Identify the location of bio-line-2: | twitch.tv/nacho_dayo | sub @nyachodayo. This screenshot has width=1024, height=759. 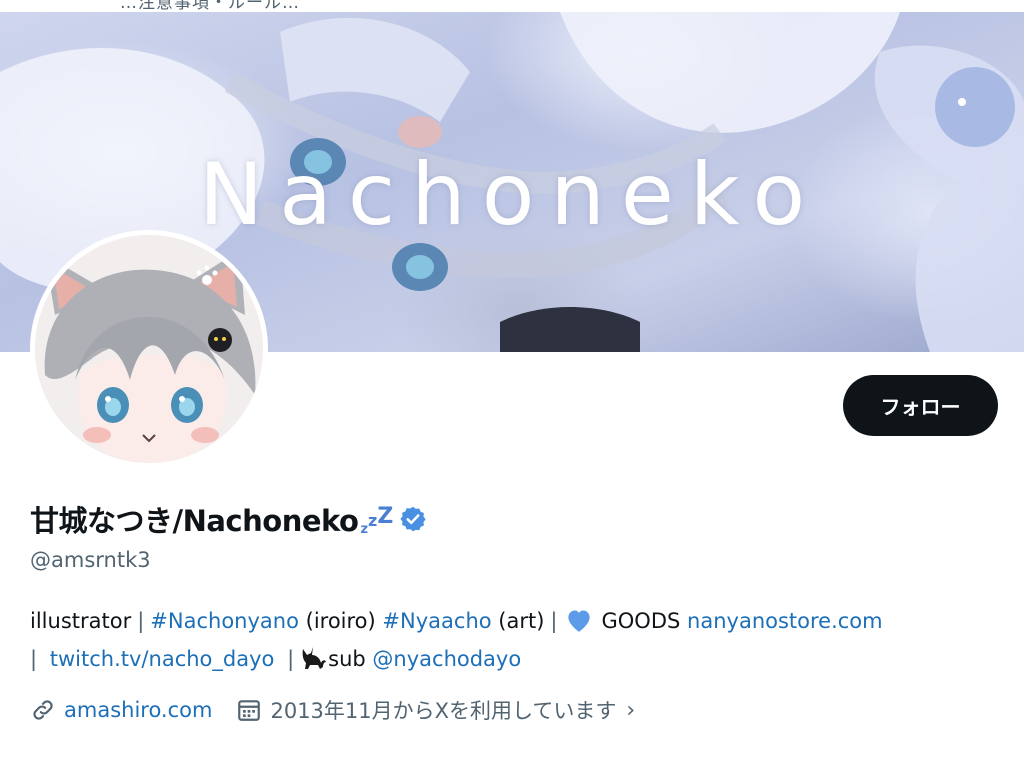
(520, 659).